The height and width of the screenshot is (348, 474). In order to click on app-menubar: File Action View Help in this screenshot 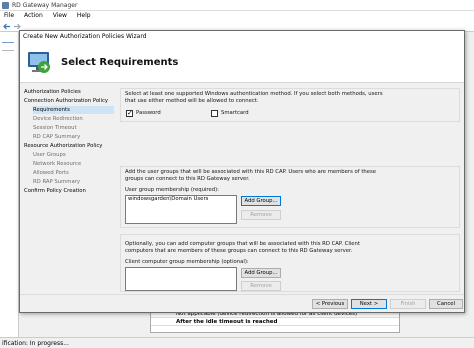, I will do `click(237, 16)`.